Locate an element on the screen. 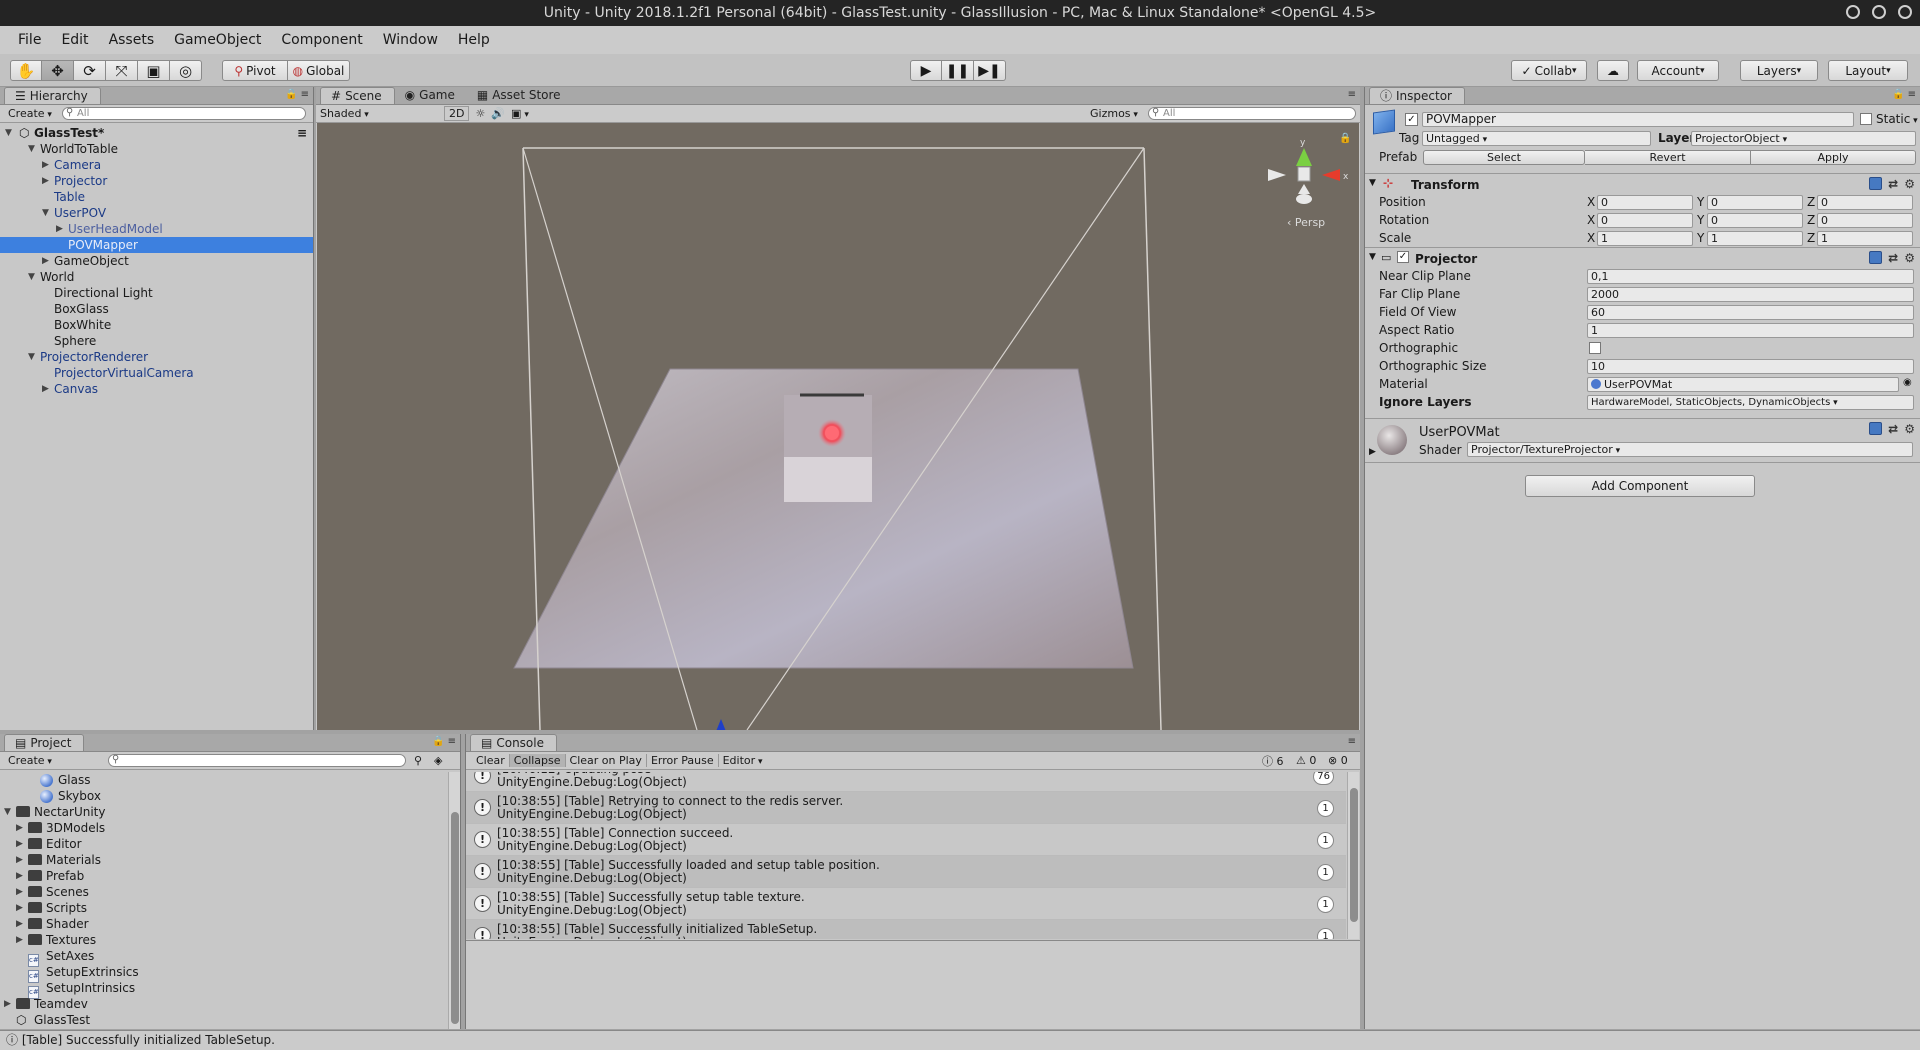  warning-filter-toggle: ⚠ 0 is located at coordinates (1306, 760).